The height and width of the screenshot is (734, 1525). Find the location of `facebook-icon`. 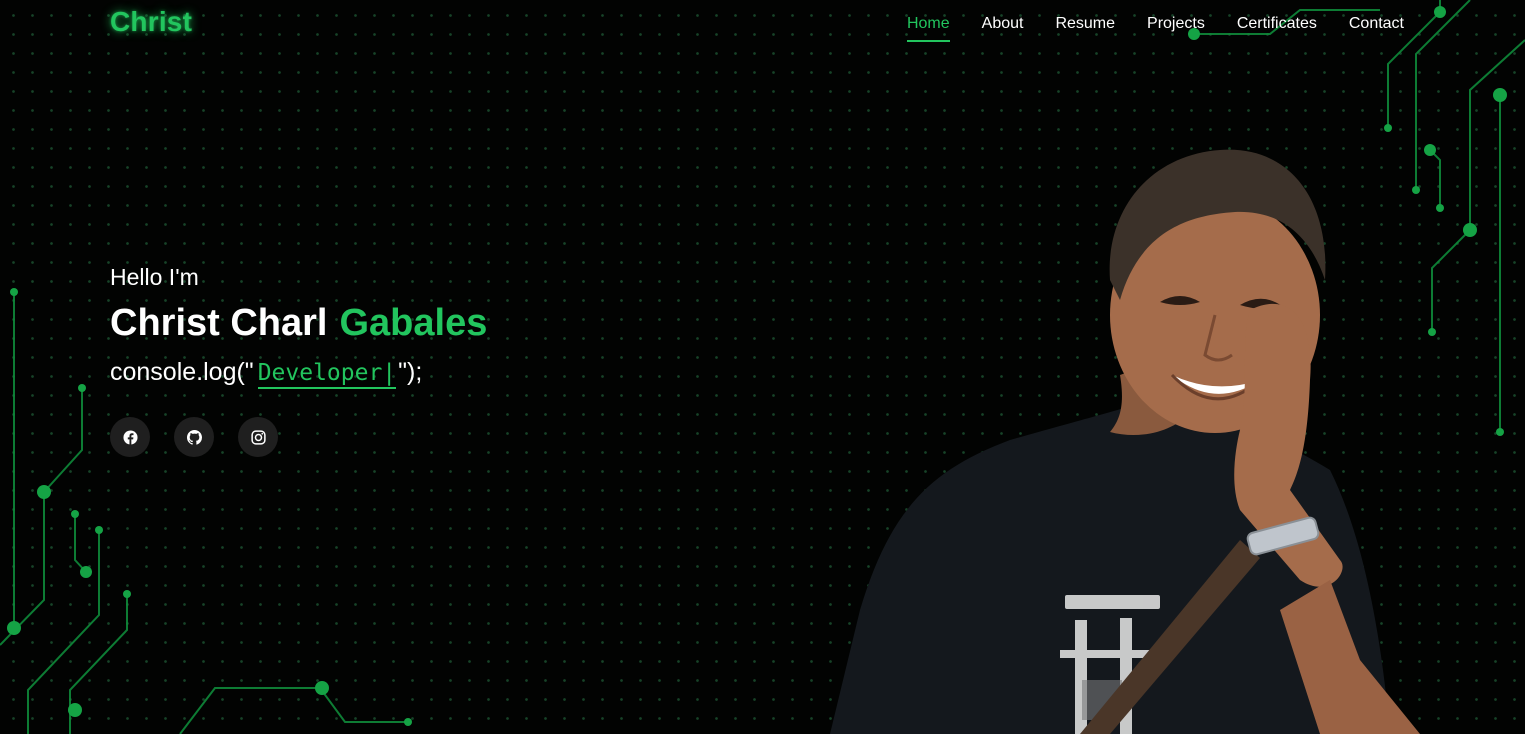

facebook-icon is located at coordinates (130, 437).